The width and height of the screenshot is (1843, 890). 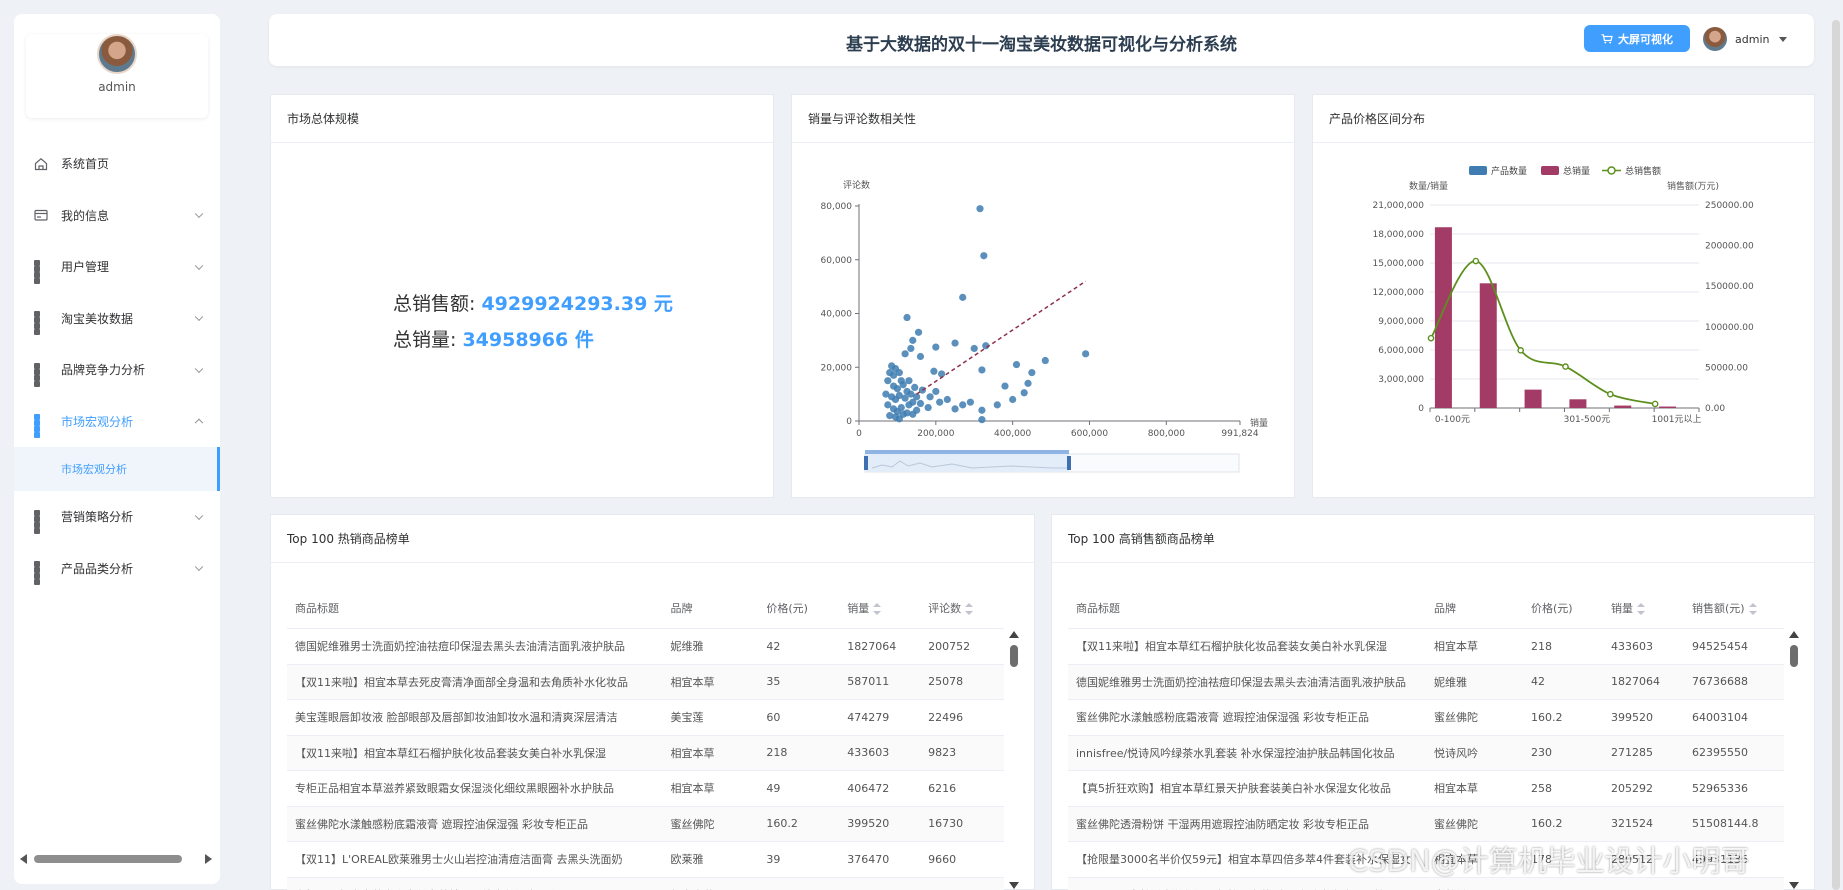 What do you see at coordinates (117, 164) in the screenshot?
I see `sidebar-item-home: 系统首页` at bounding box center [117, 164].